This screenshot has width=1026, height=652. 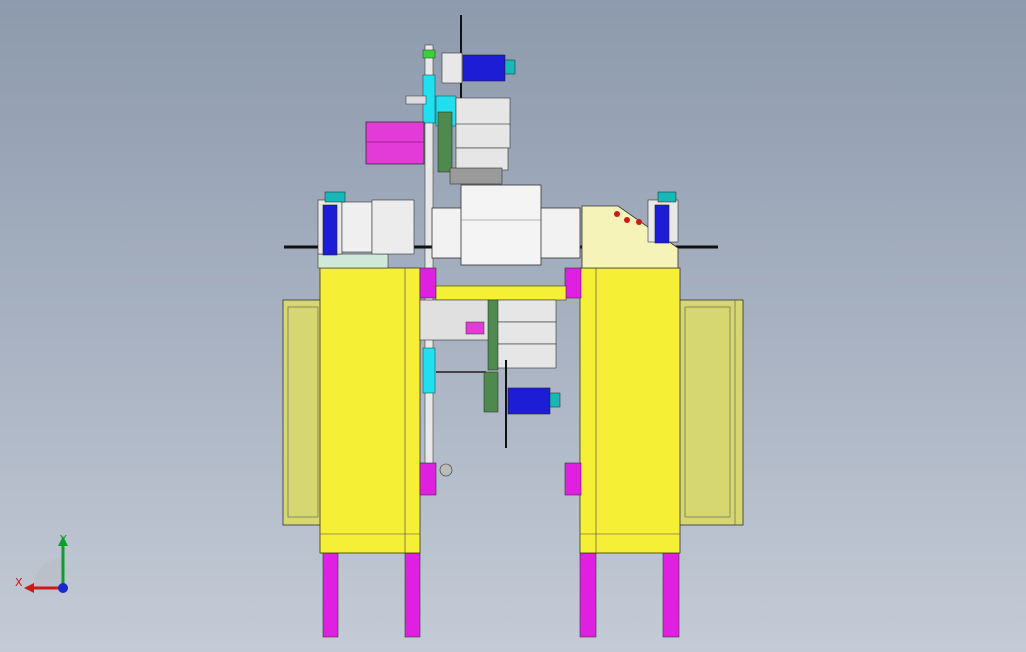 What do you see at coordinates (19, 582) in the screenshot?
I see `x-axis-label: X` at bounding box center [19, 582].